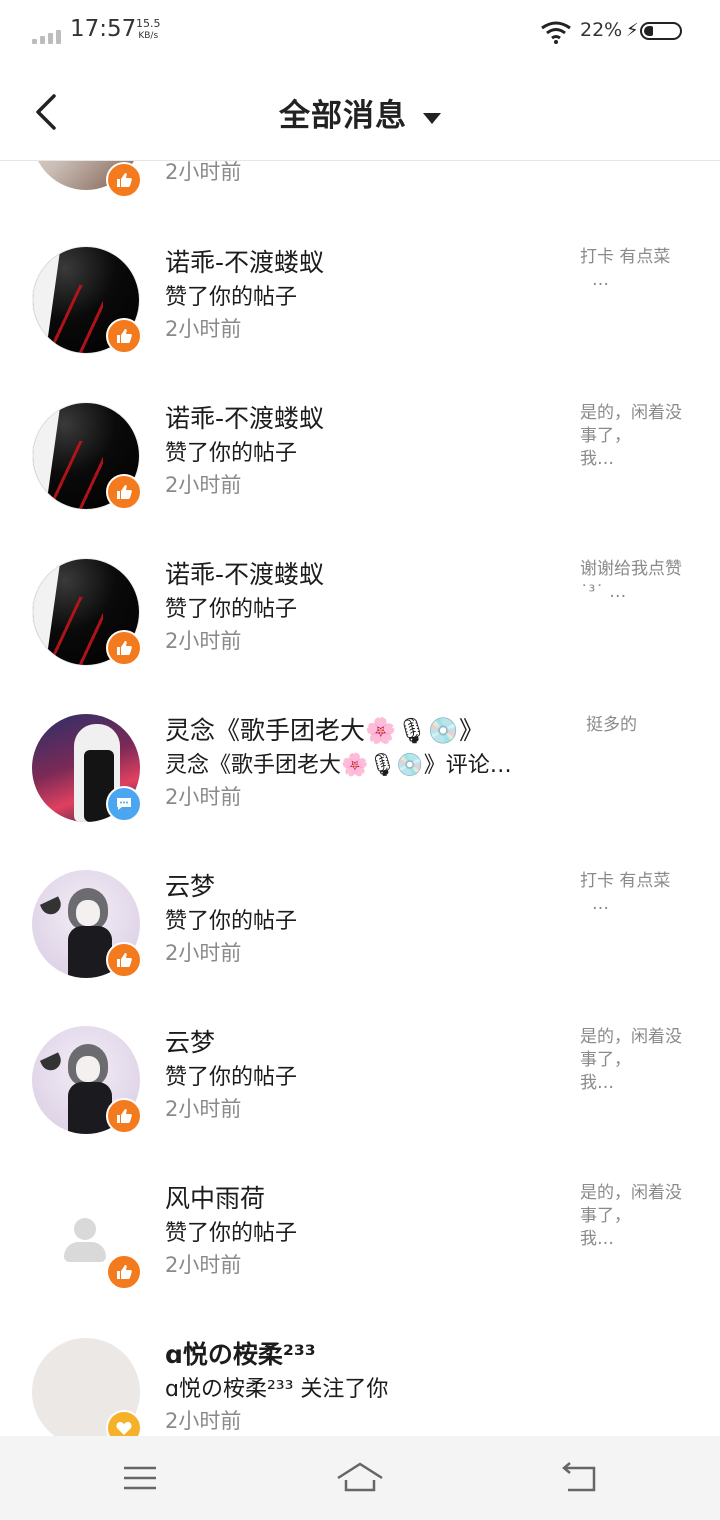 This screenshot has height=1520, width=720. Describe the element at coordinates (661, 31) in the screenshot. I see `battery-icon` at that location.